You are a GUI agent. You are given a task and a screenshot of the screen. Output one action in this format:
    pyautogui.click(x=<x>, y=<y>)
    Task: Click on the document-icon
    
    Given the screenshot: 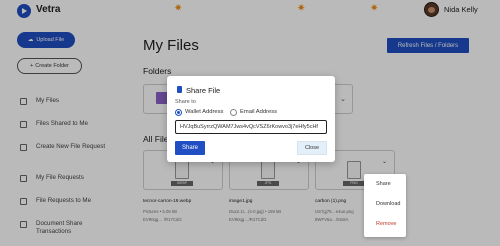 What is the action you would take?
    pyautogui.click(x=179, y=89)
    